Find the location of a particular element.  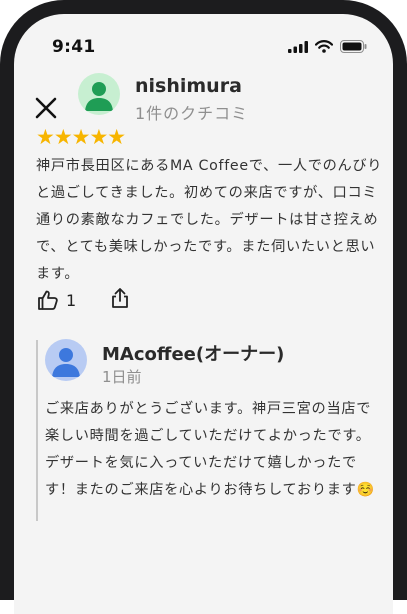

like-button: 1 is located at coordinates (56, 300).